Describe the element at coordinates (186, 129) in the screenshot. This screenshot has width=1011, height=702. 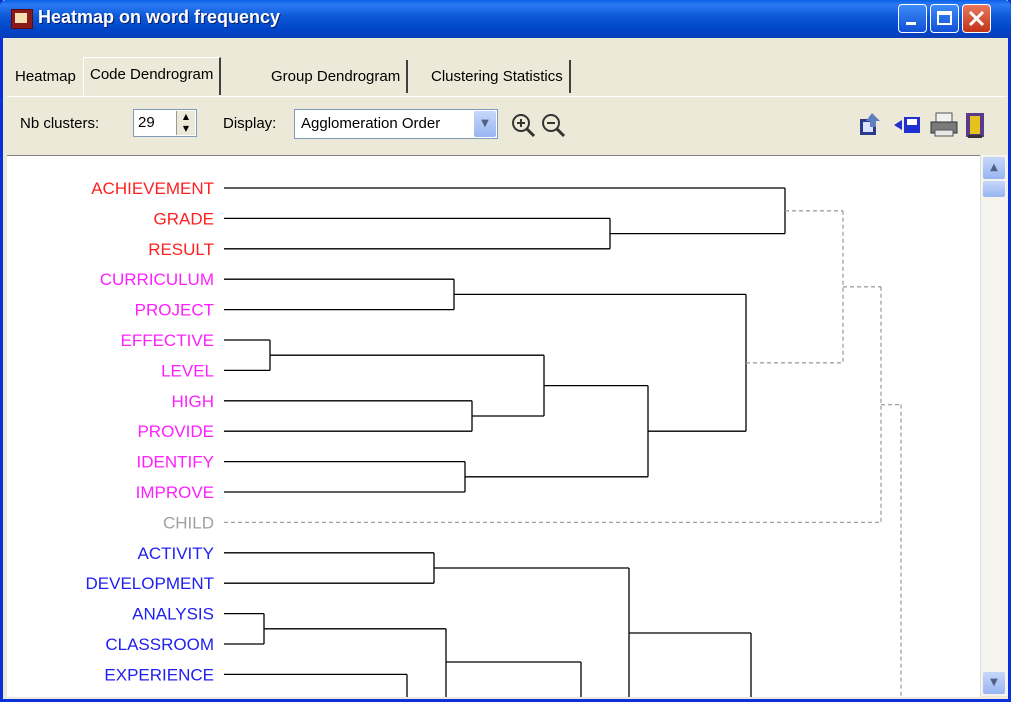
I see `stepper-down-icon: ▼` at that location.